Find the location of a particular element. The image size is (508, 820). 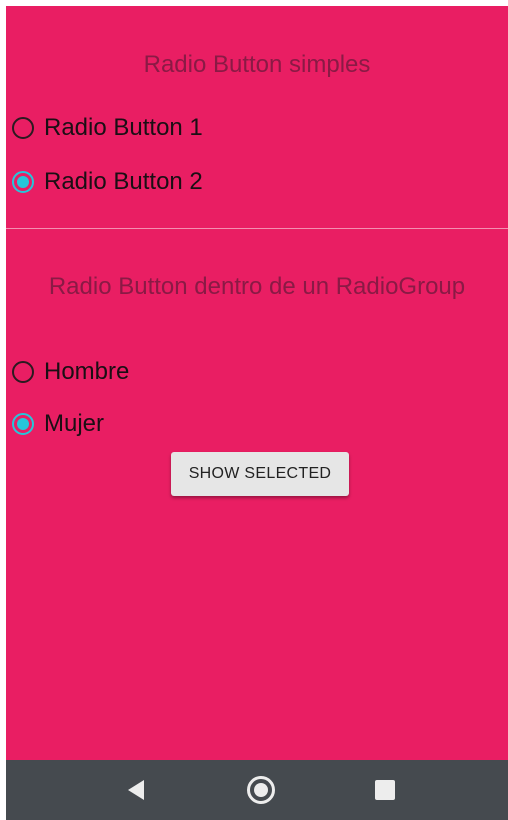

nav-home-button is located at coordinates (261, 790).